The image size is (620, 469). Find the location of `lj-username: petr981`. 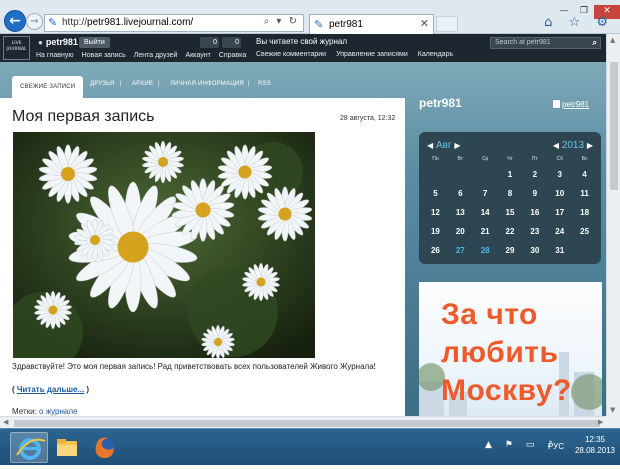

lj-username: petr981 is located at coordinates (58, 42).